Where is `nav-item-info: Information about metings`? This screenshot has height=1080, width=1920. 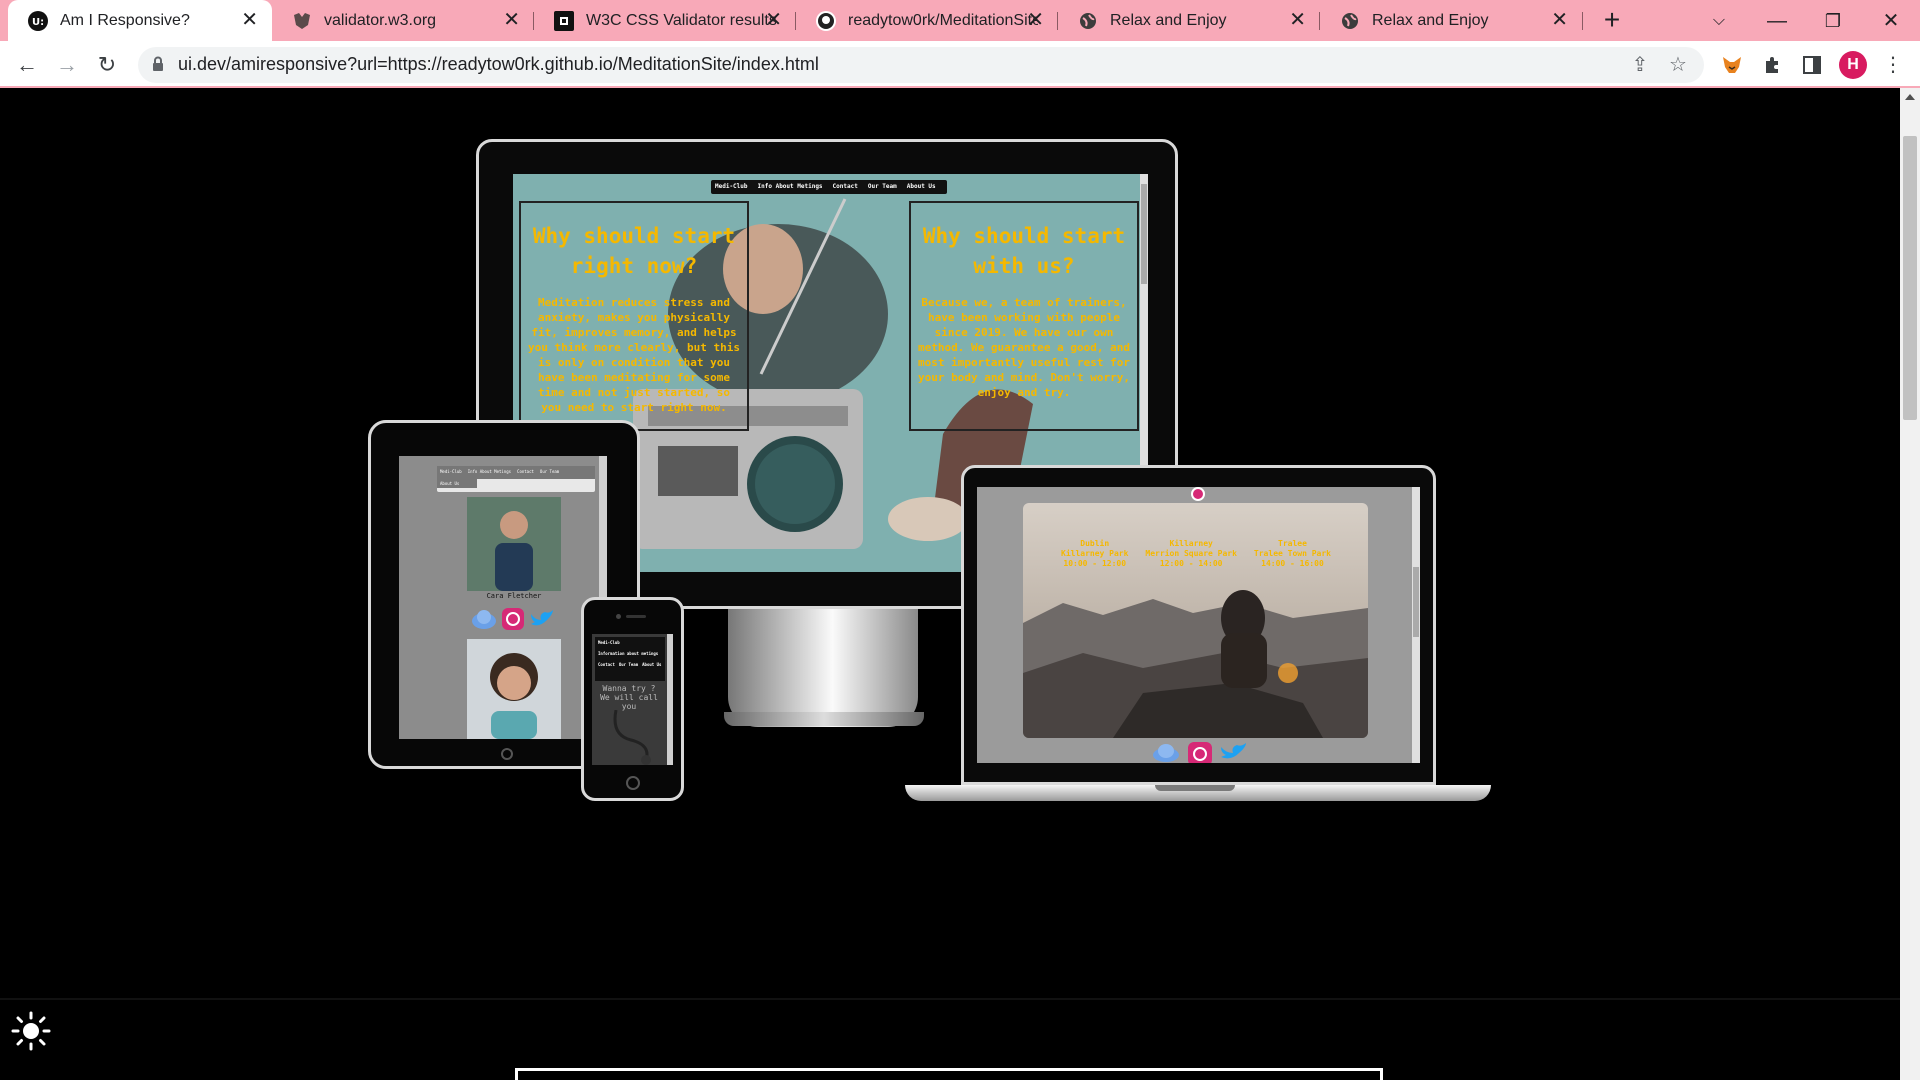
nav-item-info: Information about metings is located at coordinates (630, 653).